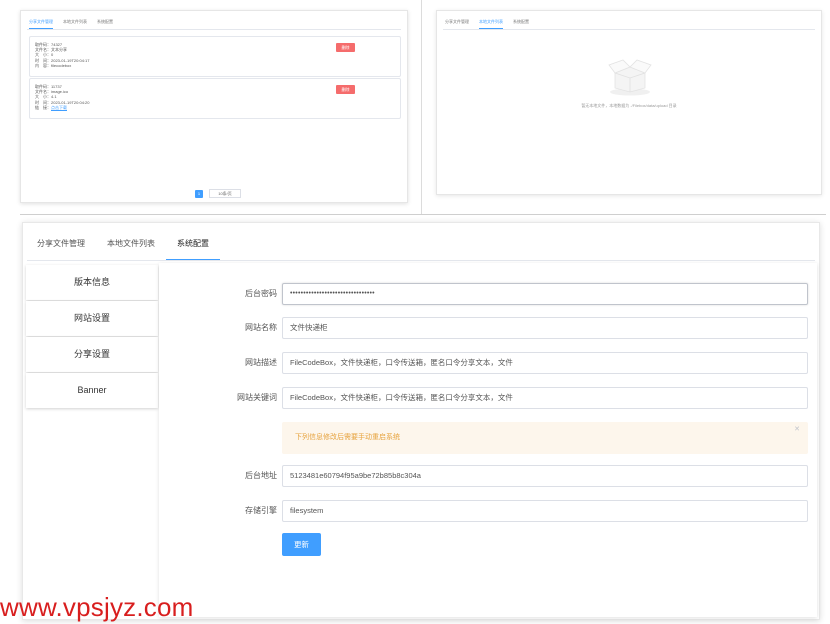  What do you see at coordinates (630, 77) in the screenshot?
I see `empty-box-icon` at bounding box center [630, 77].